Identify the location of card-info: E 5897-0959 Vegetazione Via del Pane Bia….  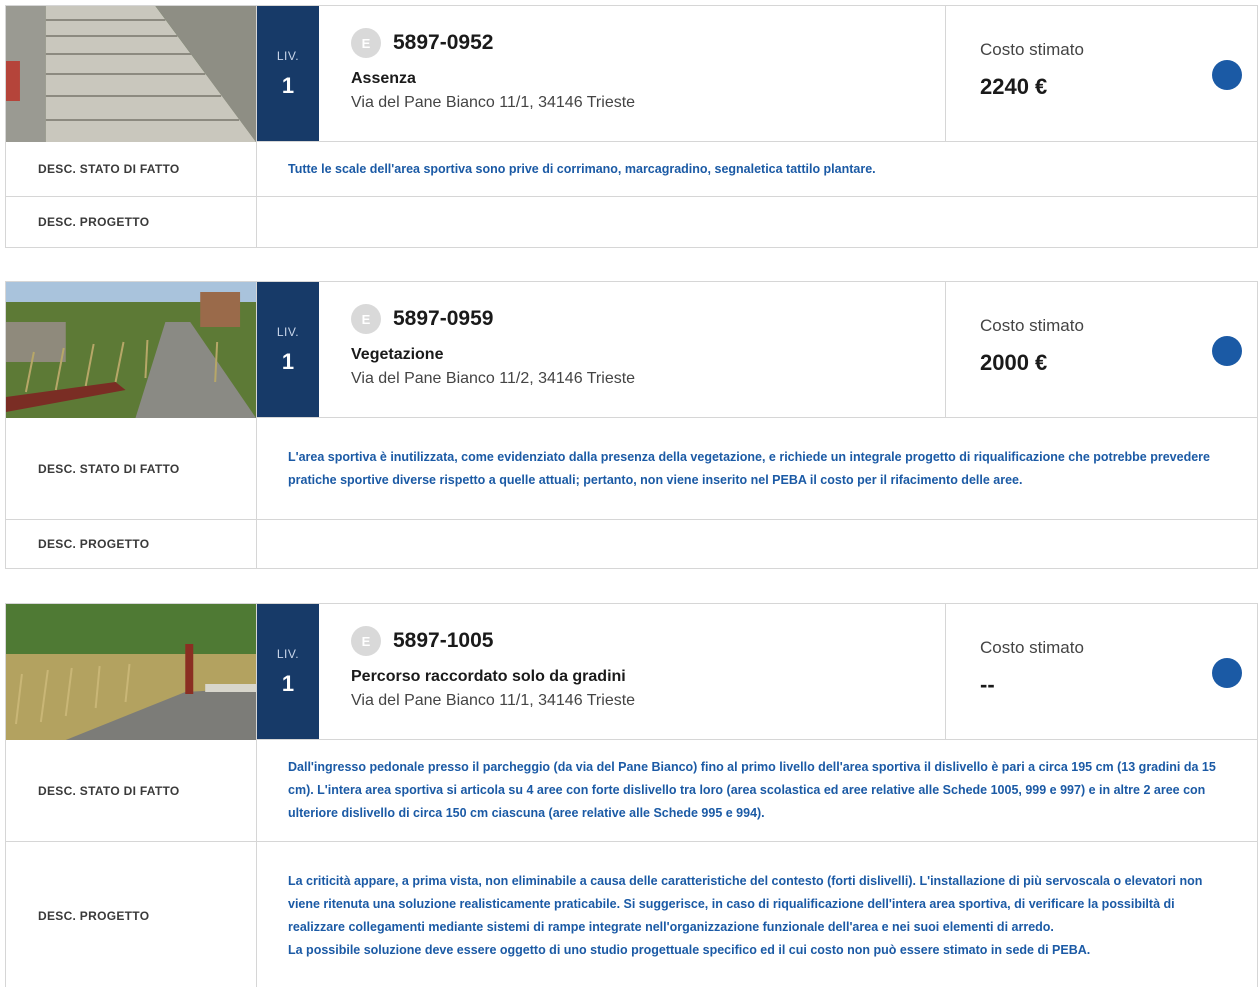
(632, 349).